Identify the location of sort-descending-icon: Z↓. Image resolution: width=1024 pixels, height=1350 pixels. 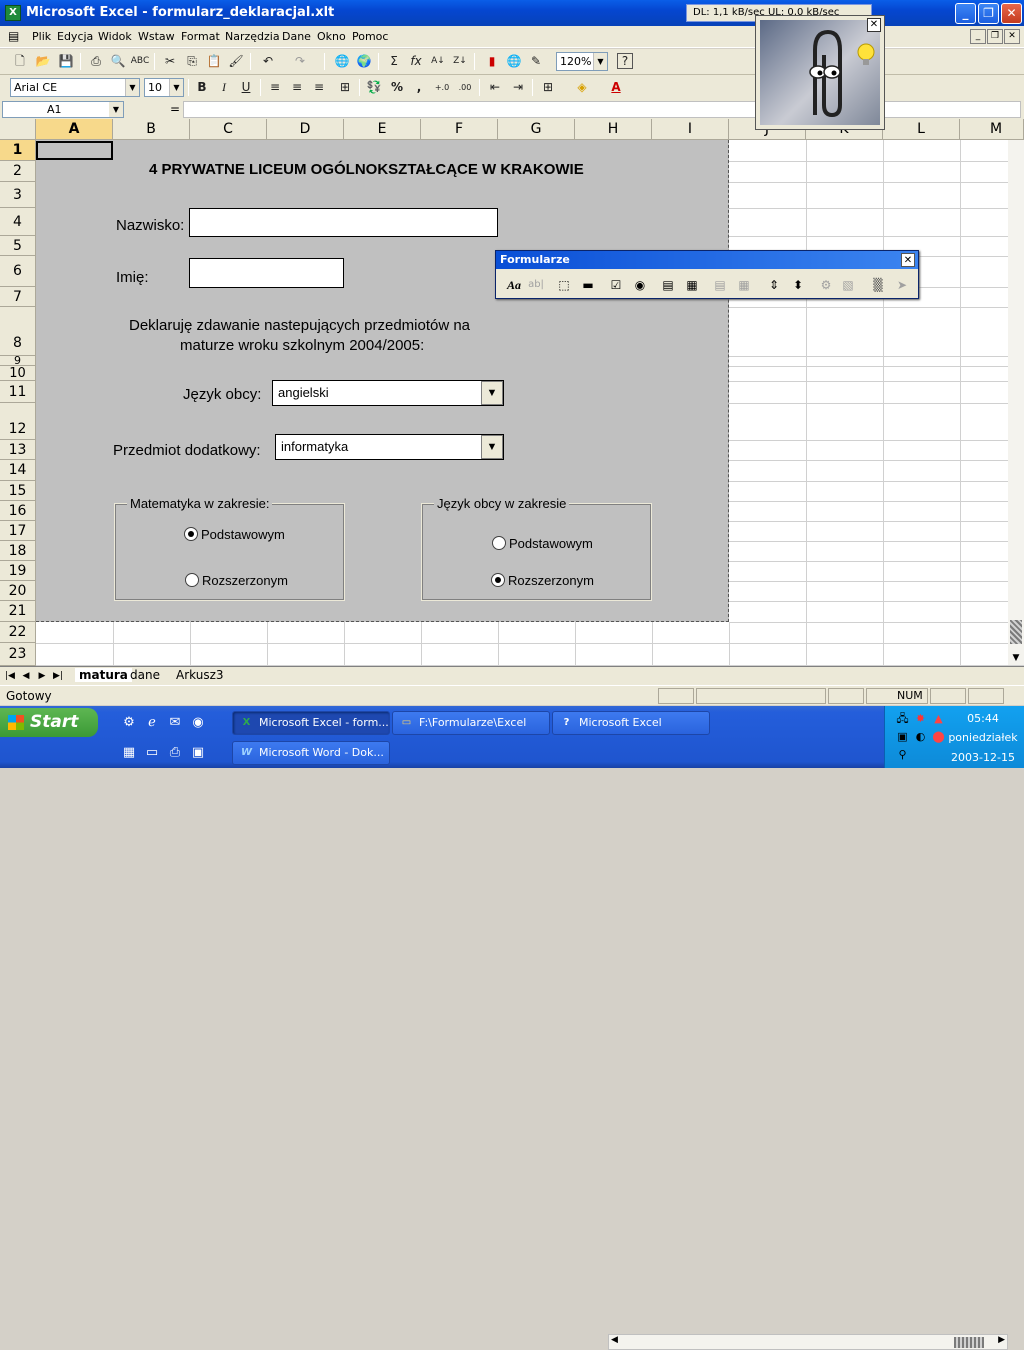
(460, 61).